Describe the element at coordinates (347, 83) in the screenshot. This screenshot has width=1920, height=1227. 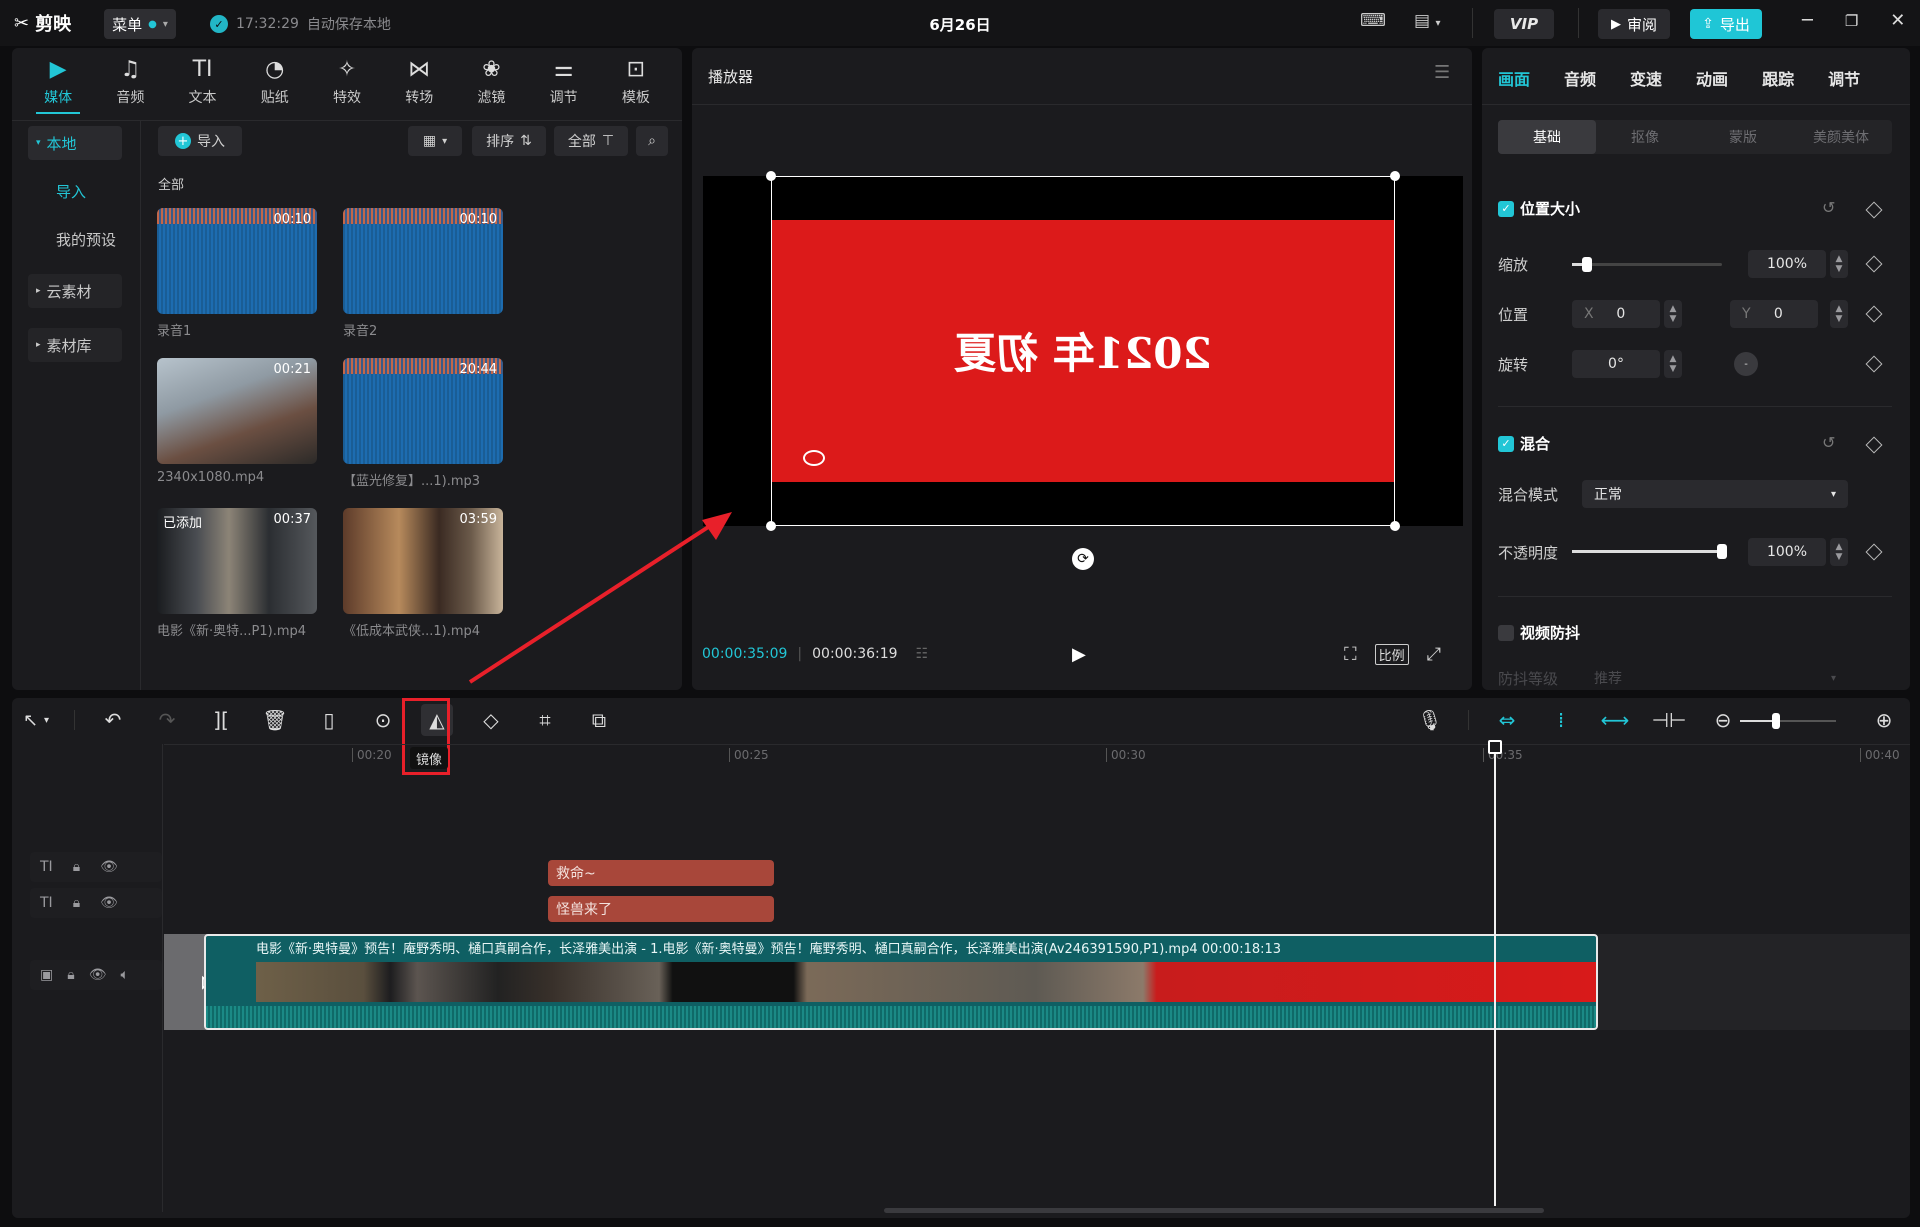
I see `tab-effects: ✧ 特效` at that location.